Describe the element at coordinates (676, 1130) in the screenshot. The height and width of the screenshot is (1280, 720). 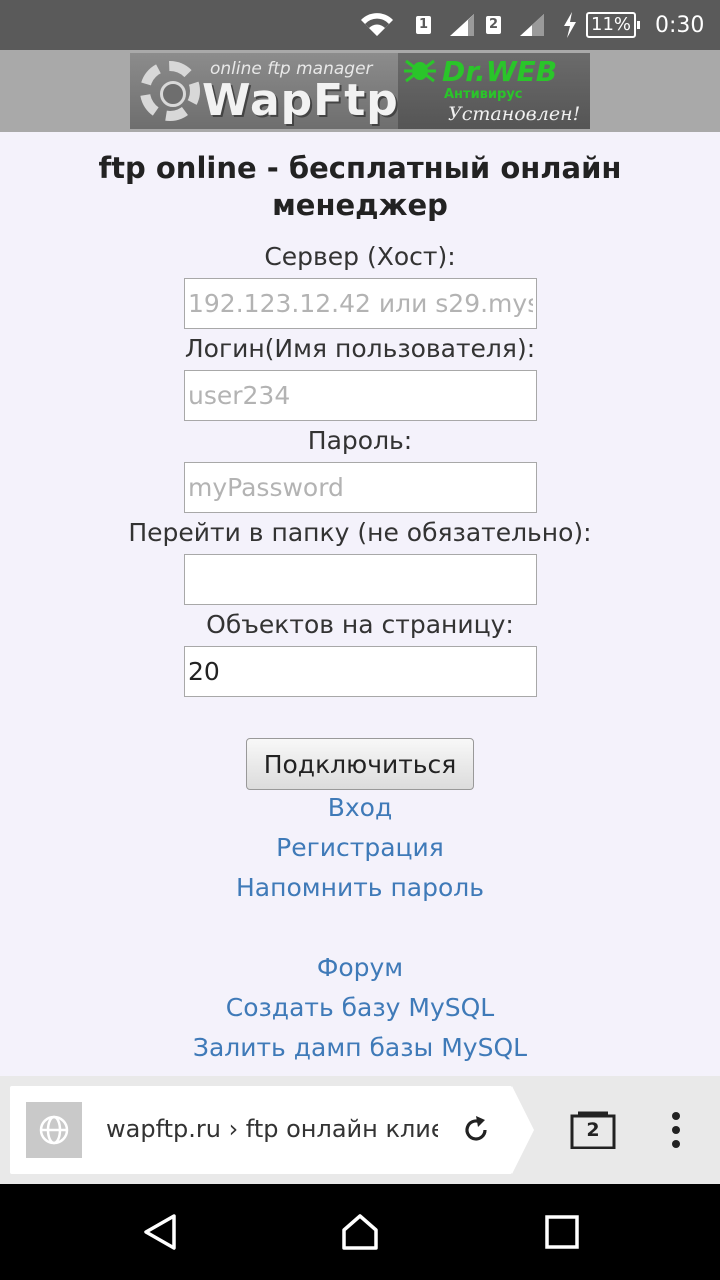
I see `overflow-menu-icon` at that location.